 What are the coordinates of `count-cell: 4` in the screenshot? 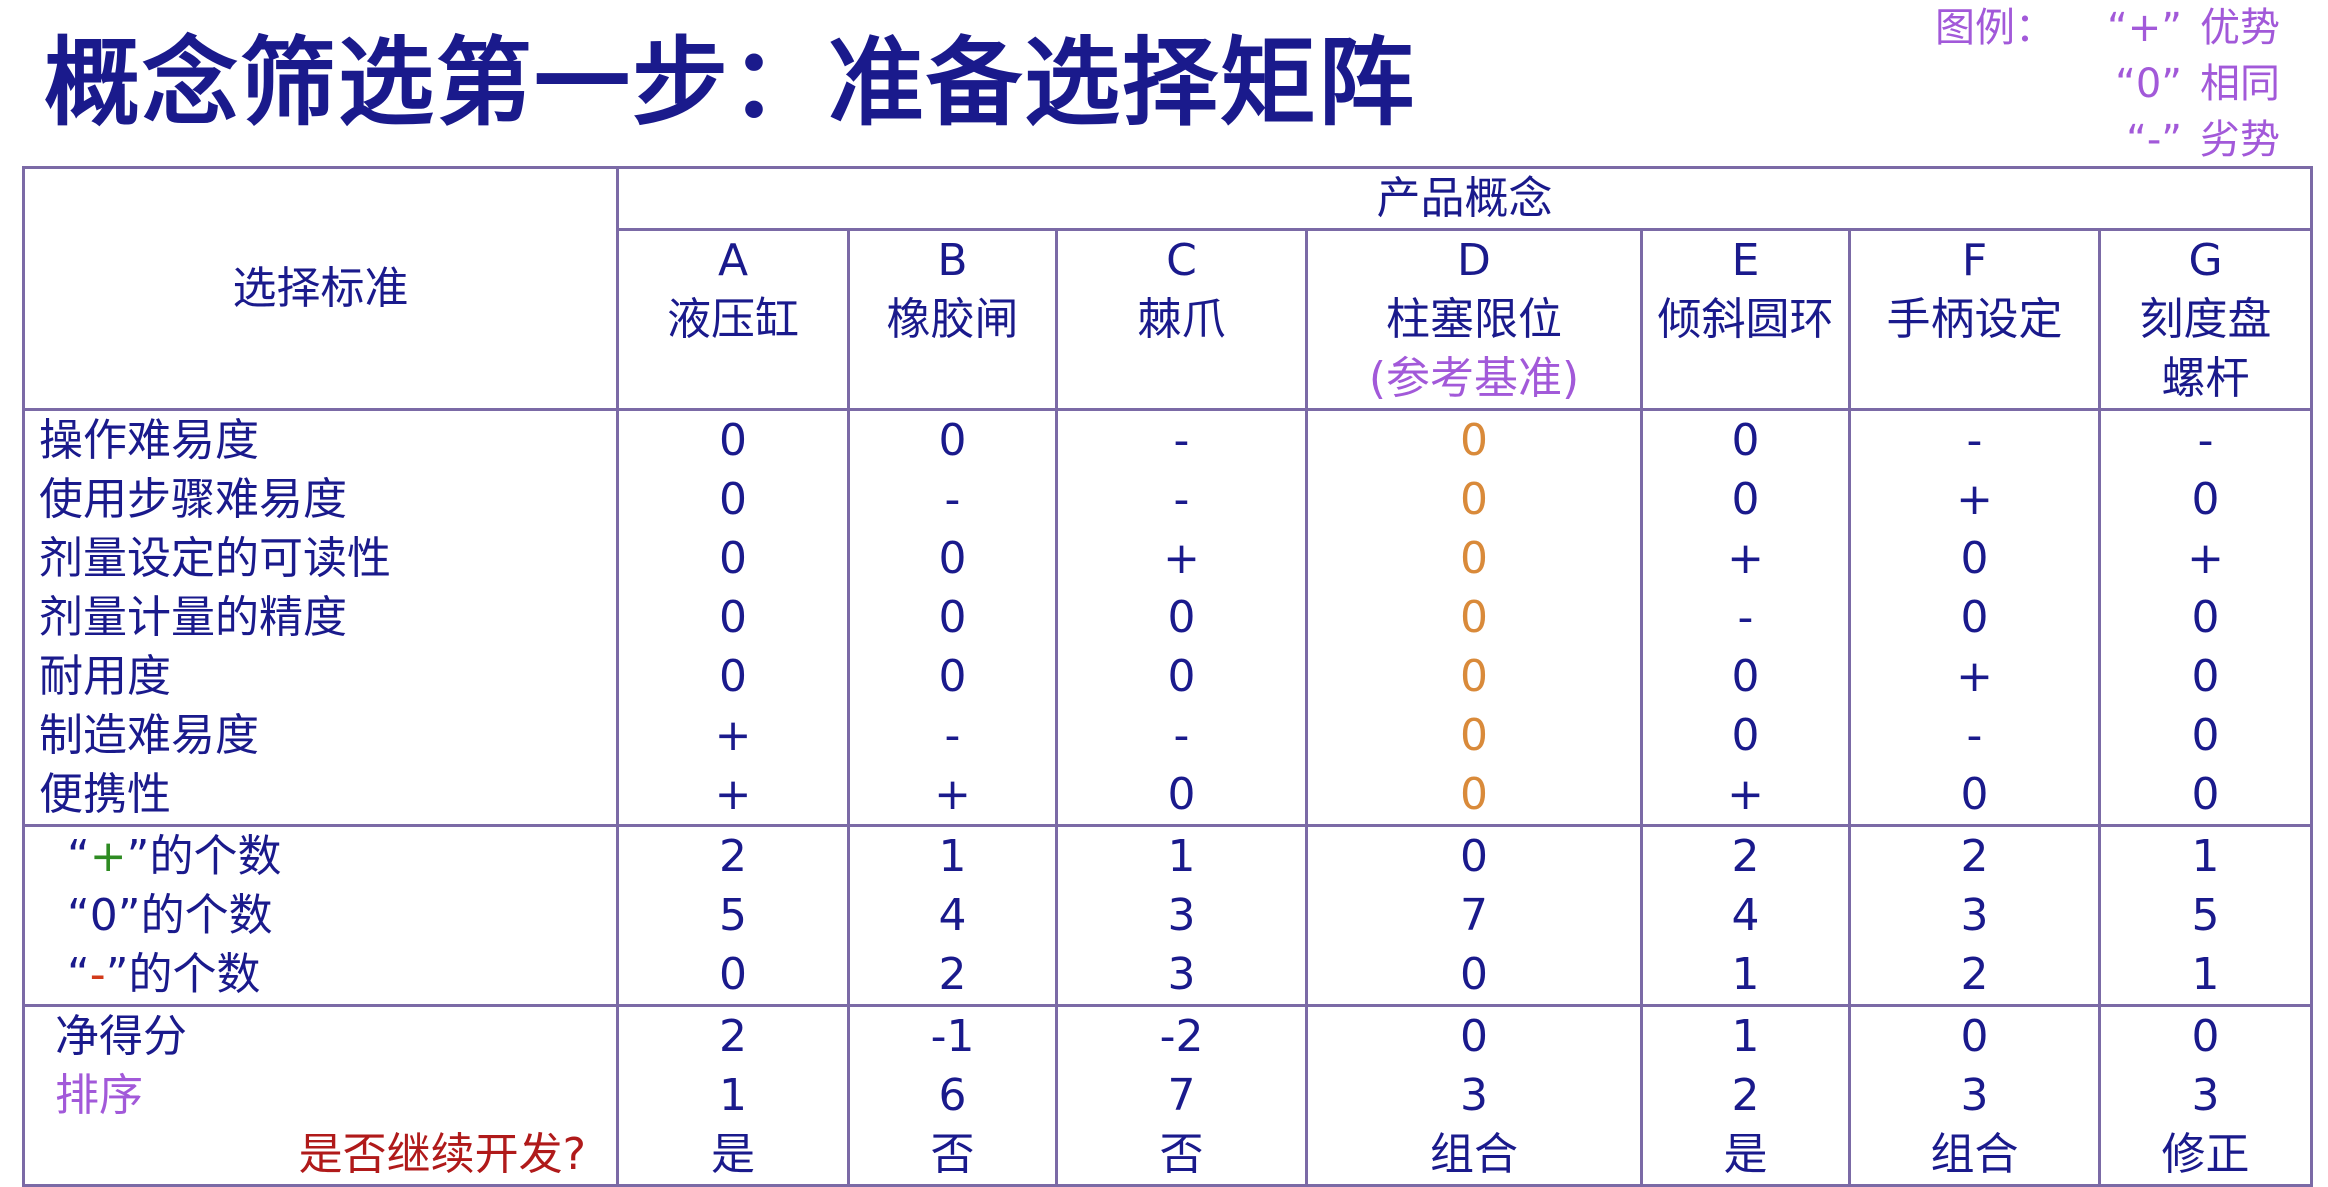 It's located at (1745, 915).